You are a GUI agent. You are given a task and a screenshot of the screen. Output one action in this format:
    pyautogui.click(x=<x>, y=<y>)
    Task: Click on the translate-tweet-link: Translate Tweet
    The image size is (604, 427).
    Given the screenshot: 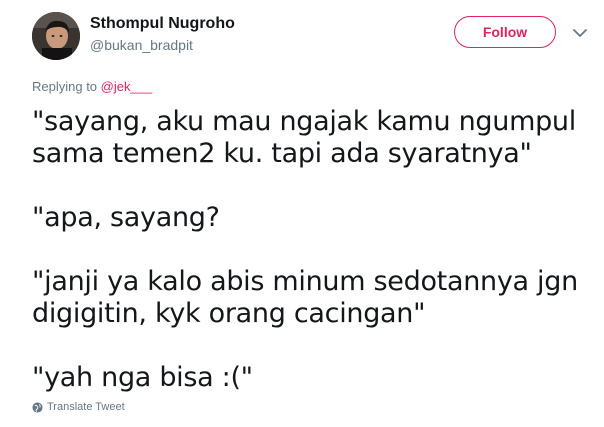 What is the action you would take?
    pyautogui.click(x=78, y=407)
    